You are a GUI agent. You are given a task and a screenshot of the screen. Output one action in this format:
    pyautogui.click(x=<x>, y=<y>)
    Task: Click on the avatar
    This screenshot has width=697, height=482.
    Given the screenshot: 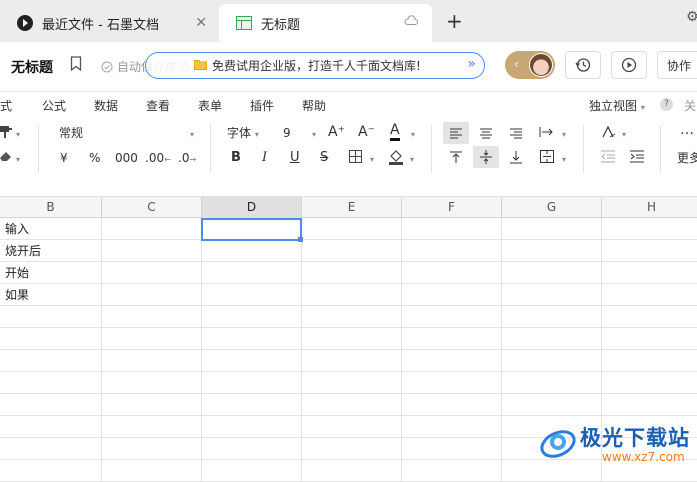 What is the action you would take?
    pyautogui.click(x=541, y=65)
    